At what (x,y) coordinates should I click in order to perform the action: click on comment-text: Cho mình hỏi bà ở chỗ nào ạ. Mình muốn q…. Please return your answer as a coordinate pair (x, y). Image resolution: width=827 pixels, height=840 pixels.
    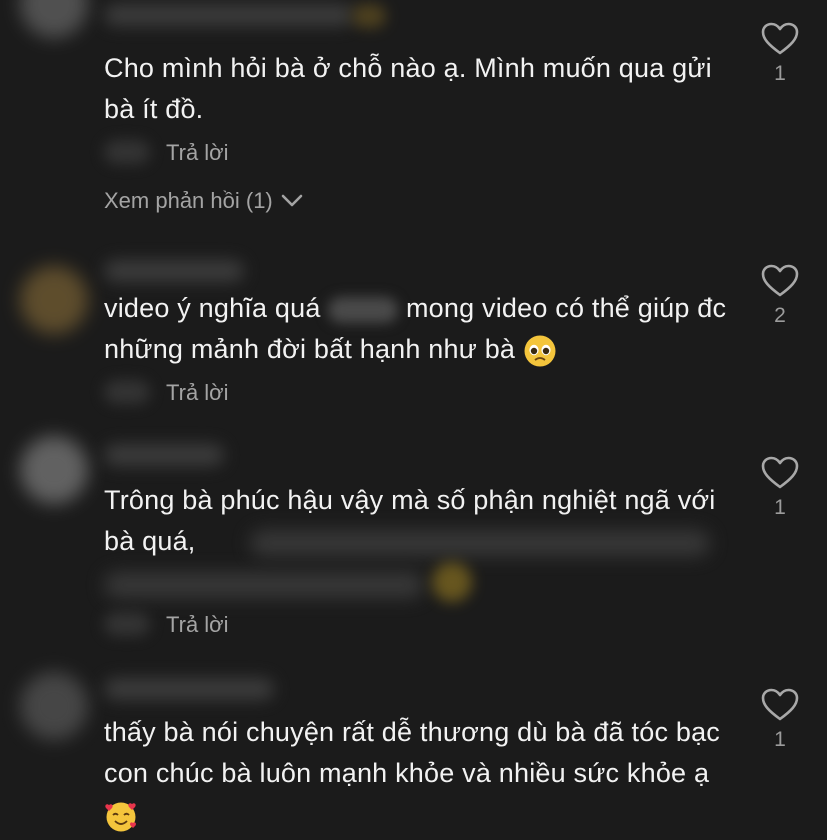
    Looking at the image, I should click on (408, 88).